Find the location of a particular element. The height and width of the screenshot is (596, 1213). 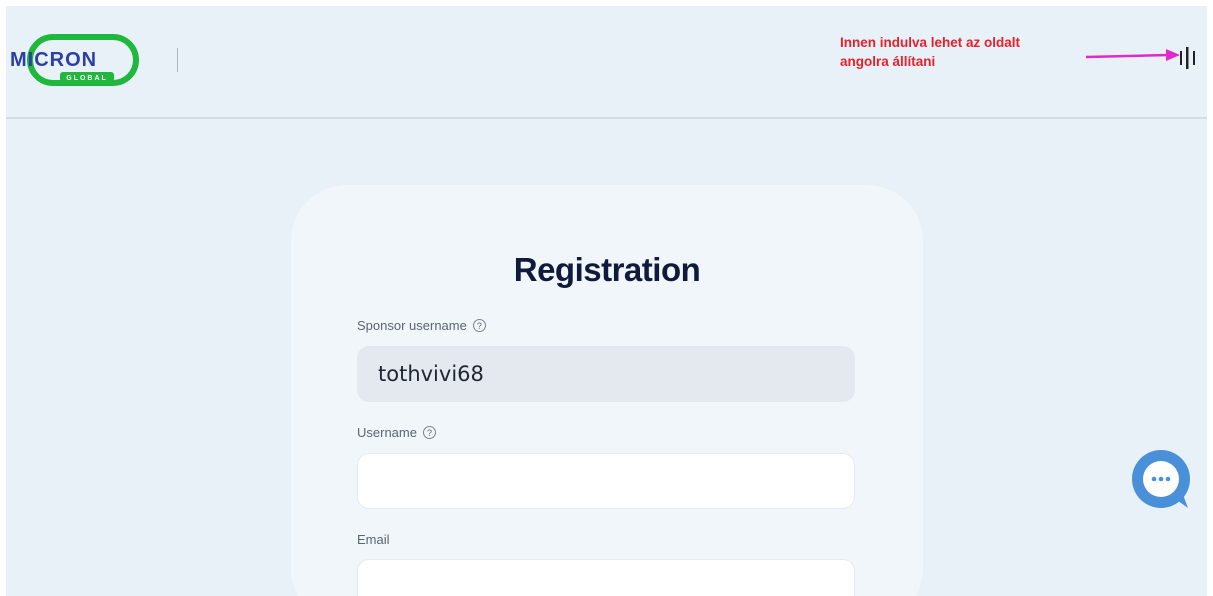

chat-bubble-icon is located at coordinates (1162, 480).